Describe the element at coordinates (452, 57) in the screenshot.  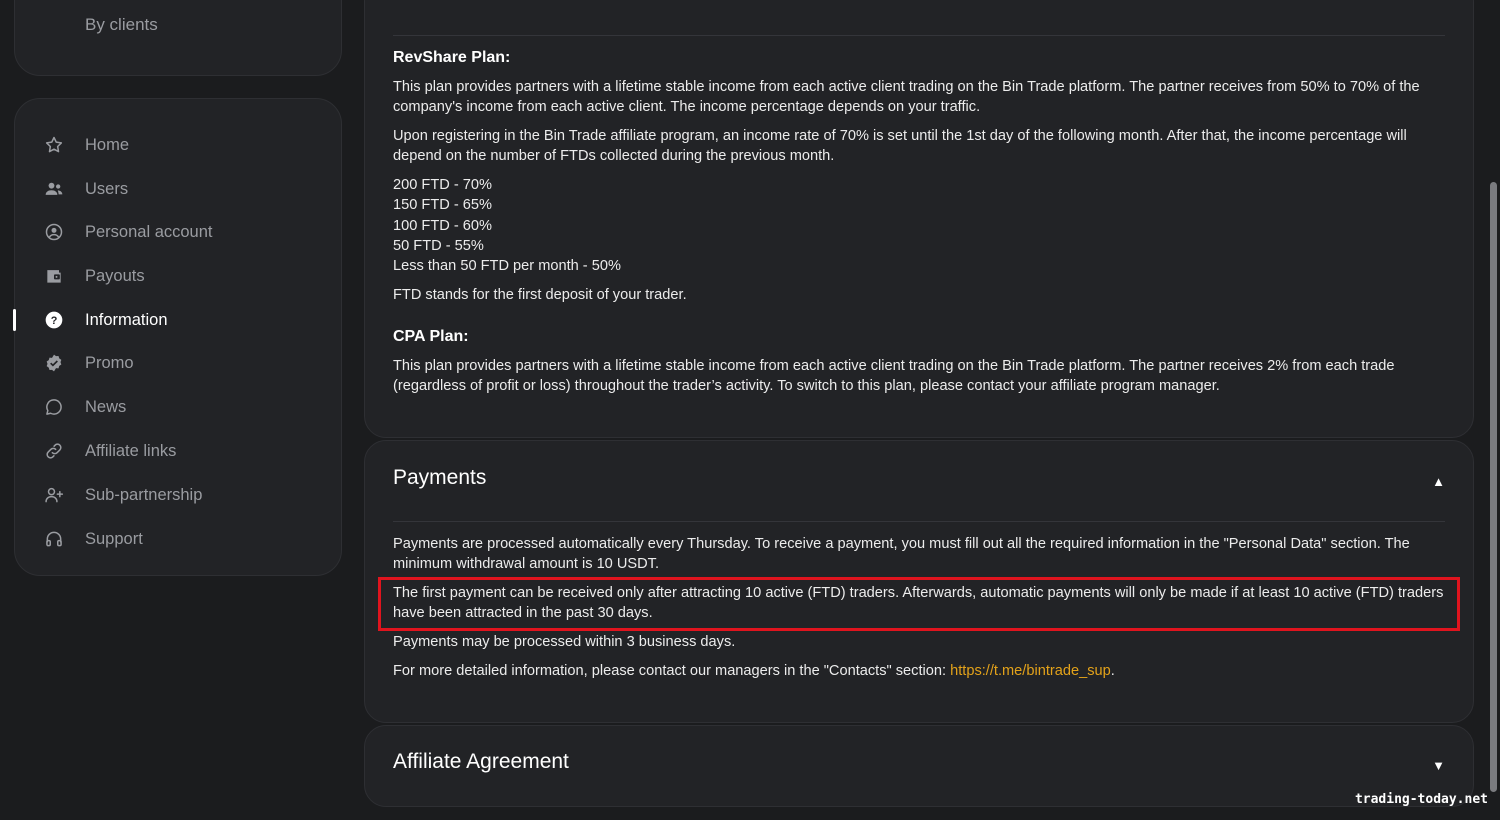
I see `revshare-title: RevShare Plan:` at that location.